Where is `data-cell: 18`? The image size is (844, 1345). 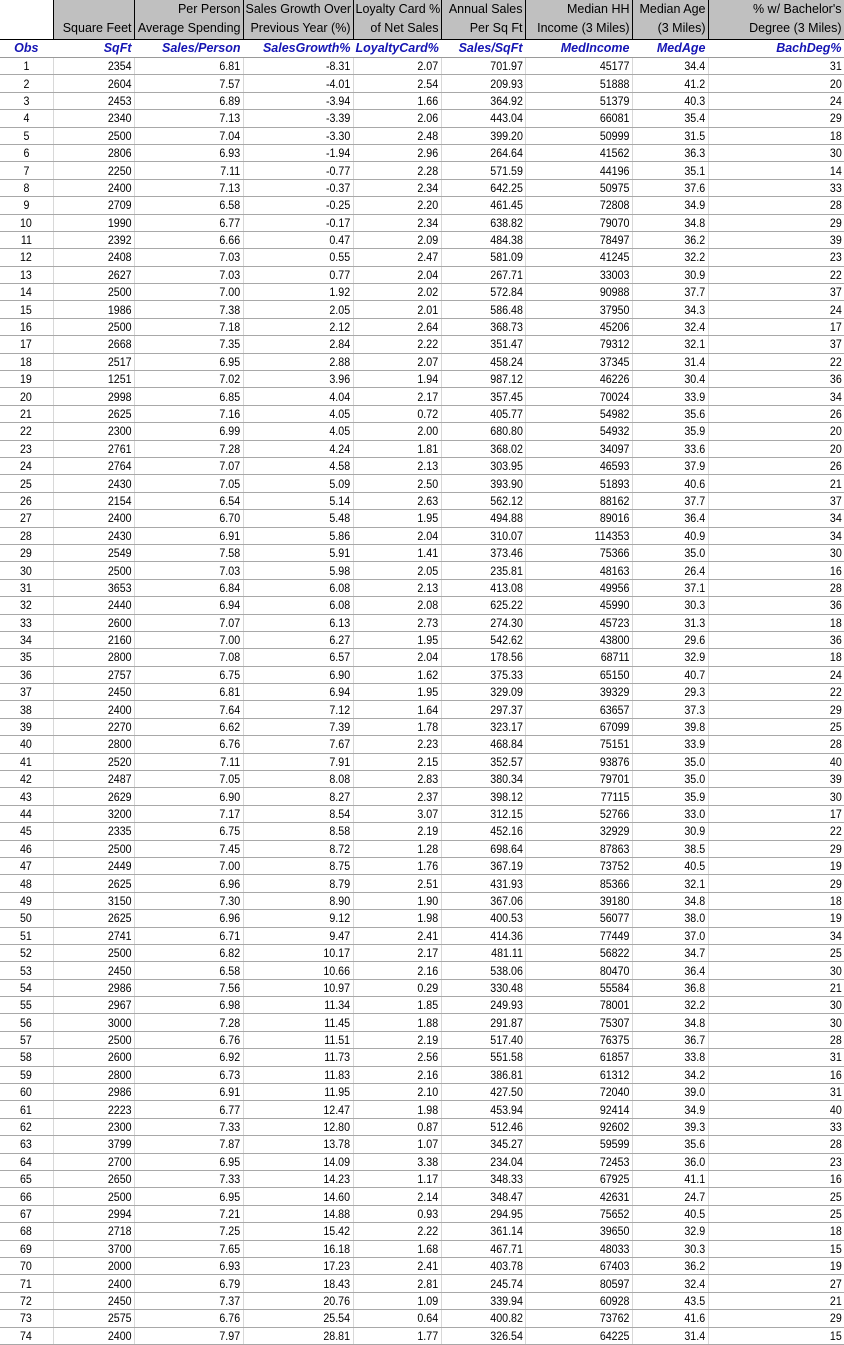 data-cell: 18 is located at coordinates (776, 657).